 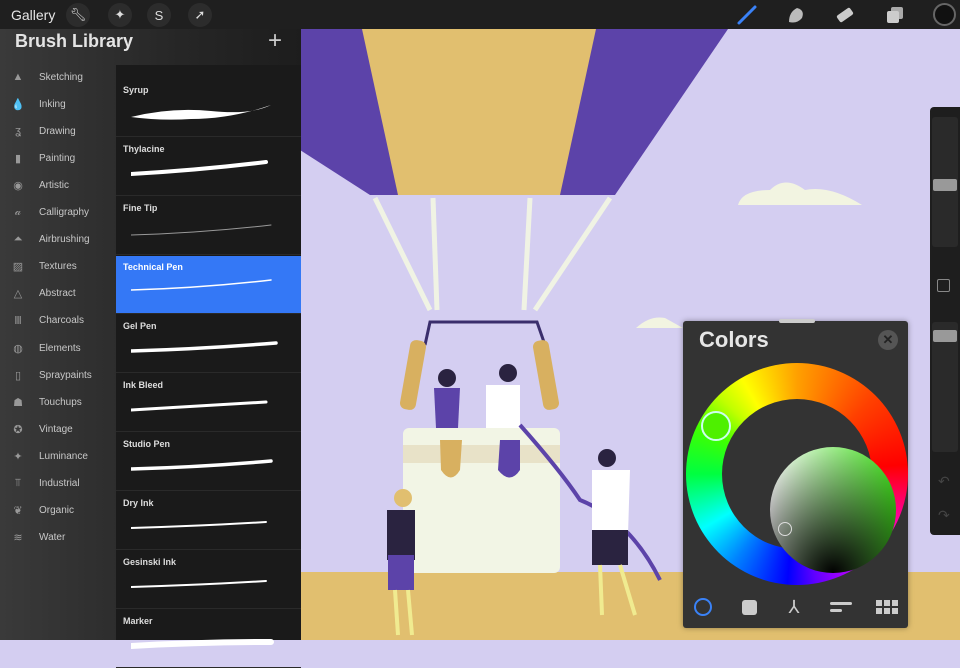 I want to click on brush-item: Marker, so click(x=208, y=639).